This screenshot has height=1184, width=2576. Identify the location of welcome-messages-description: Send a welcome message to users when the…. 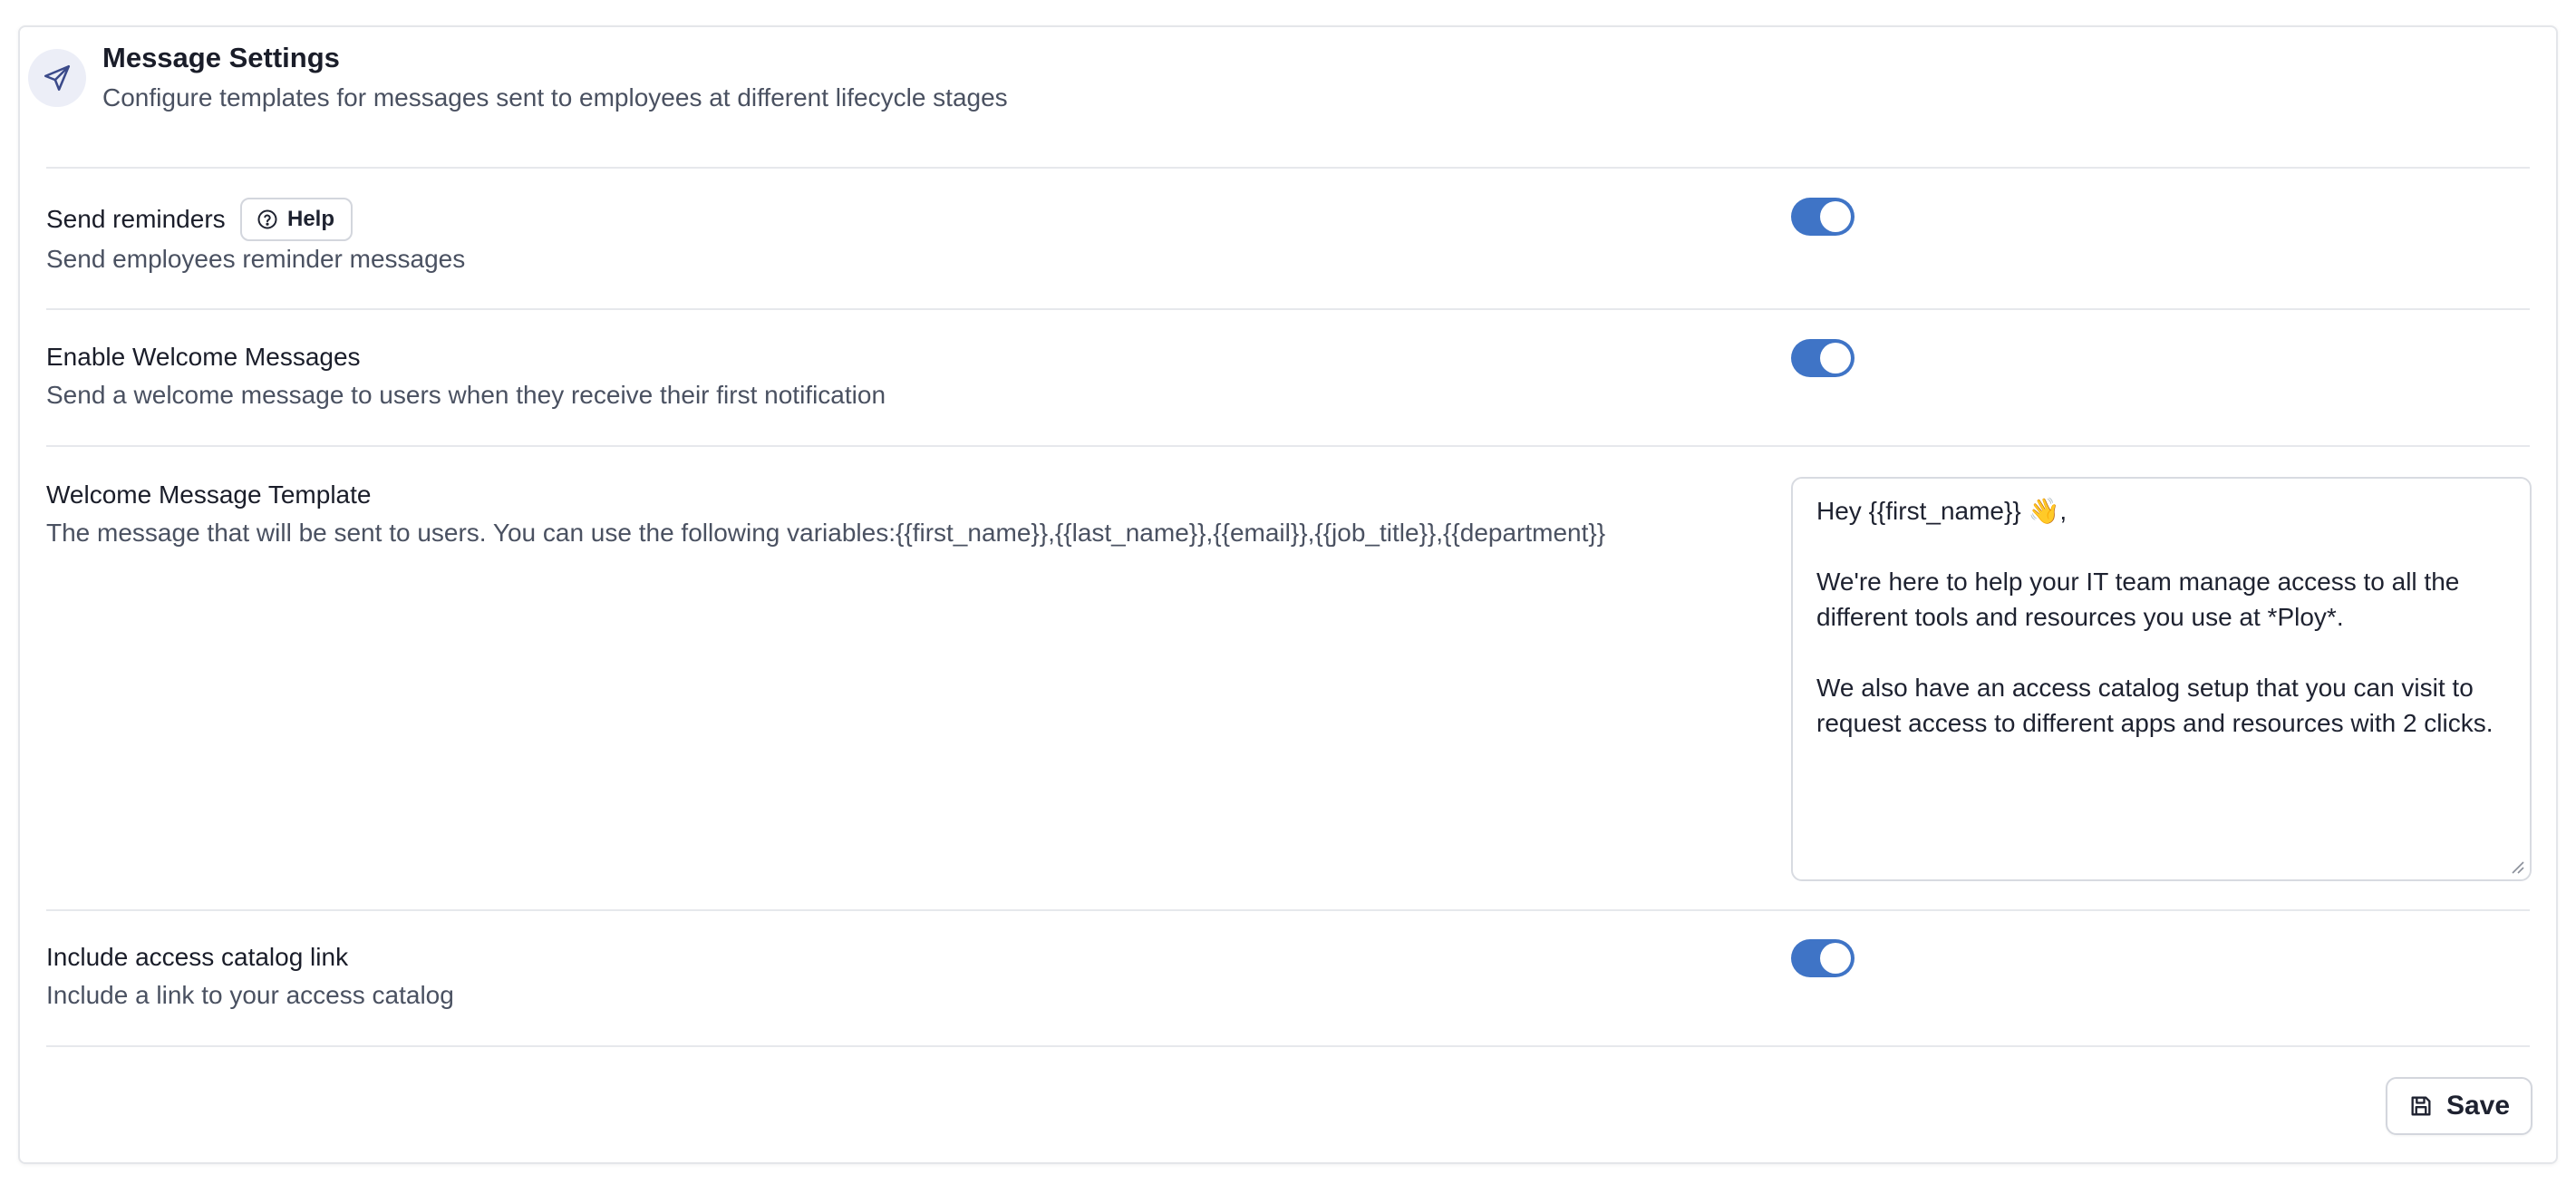
(466, 395).